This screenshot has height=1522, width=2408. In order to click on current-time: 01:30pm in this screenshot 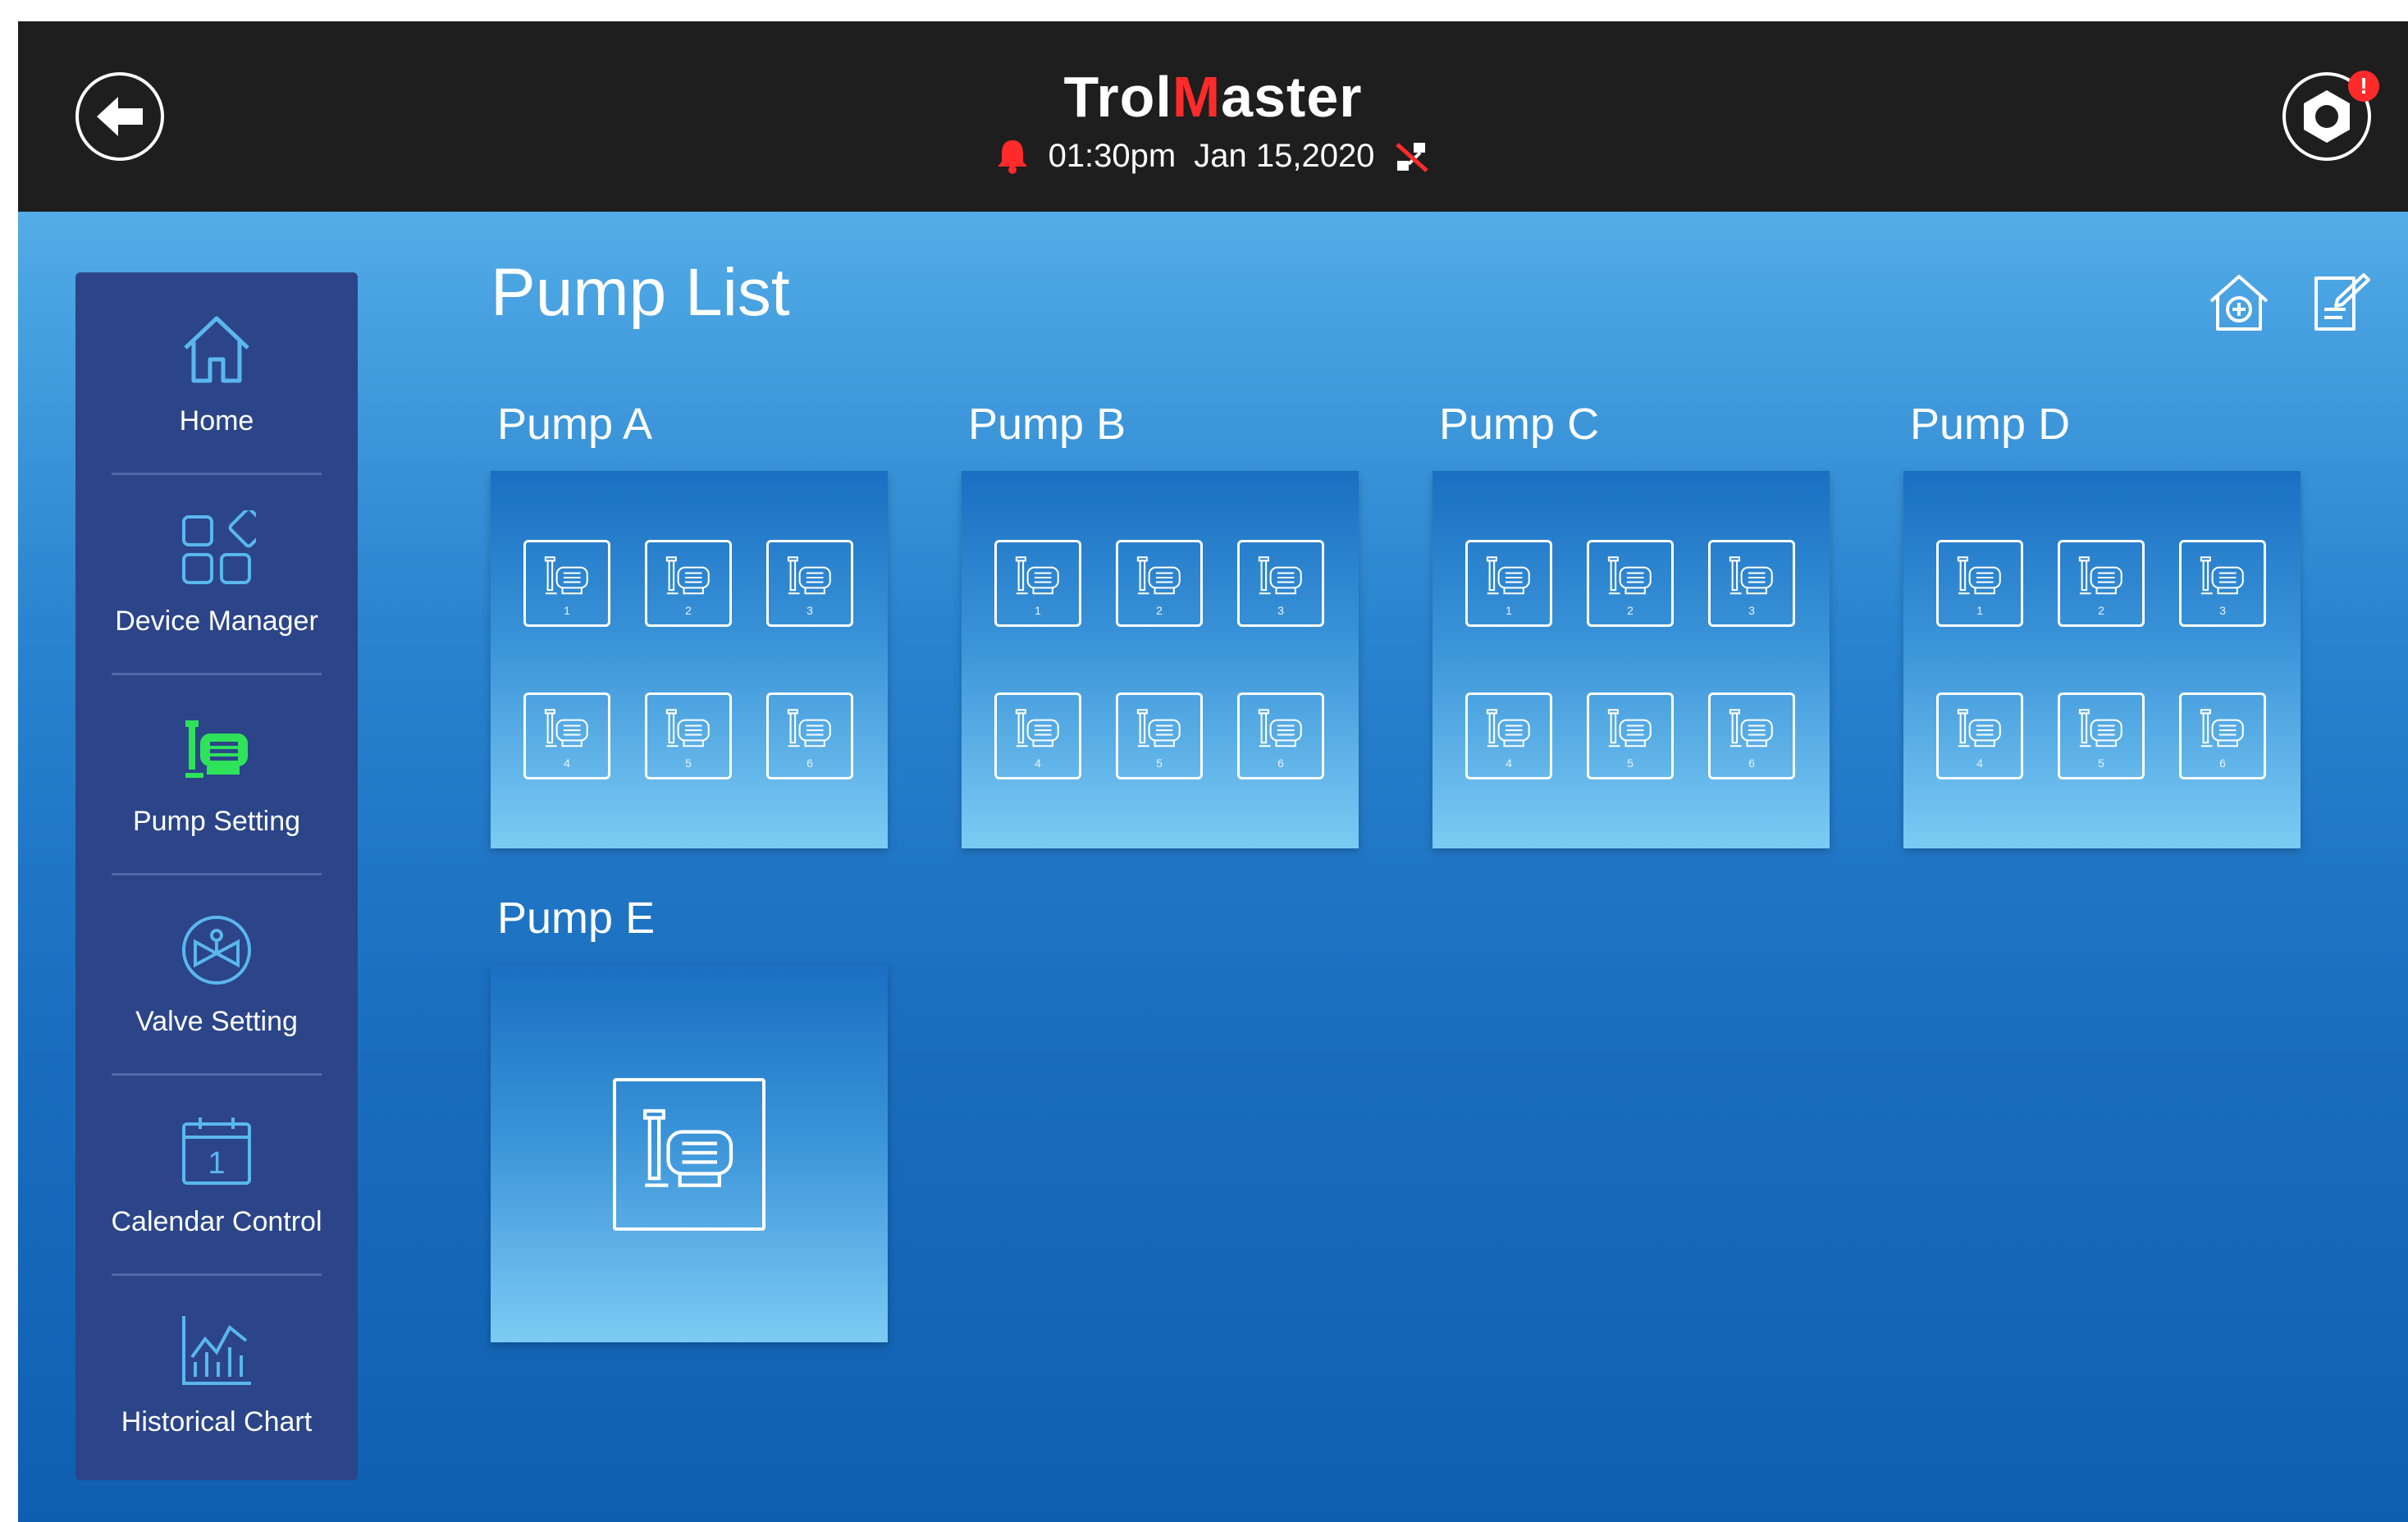, I will do `click(1112, 155)`.